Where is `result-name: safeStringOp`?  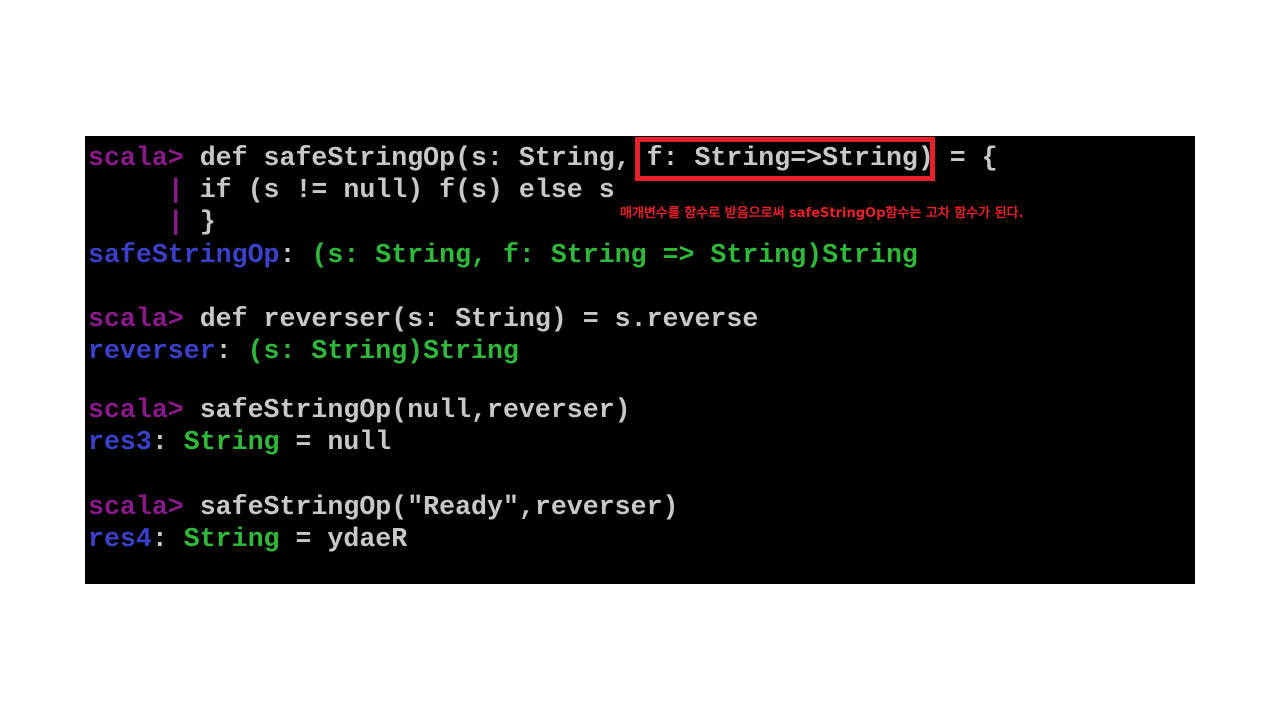 result-name: safeStringOp is located at coordinates (184, 255).